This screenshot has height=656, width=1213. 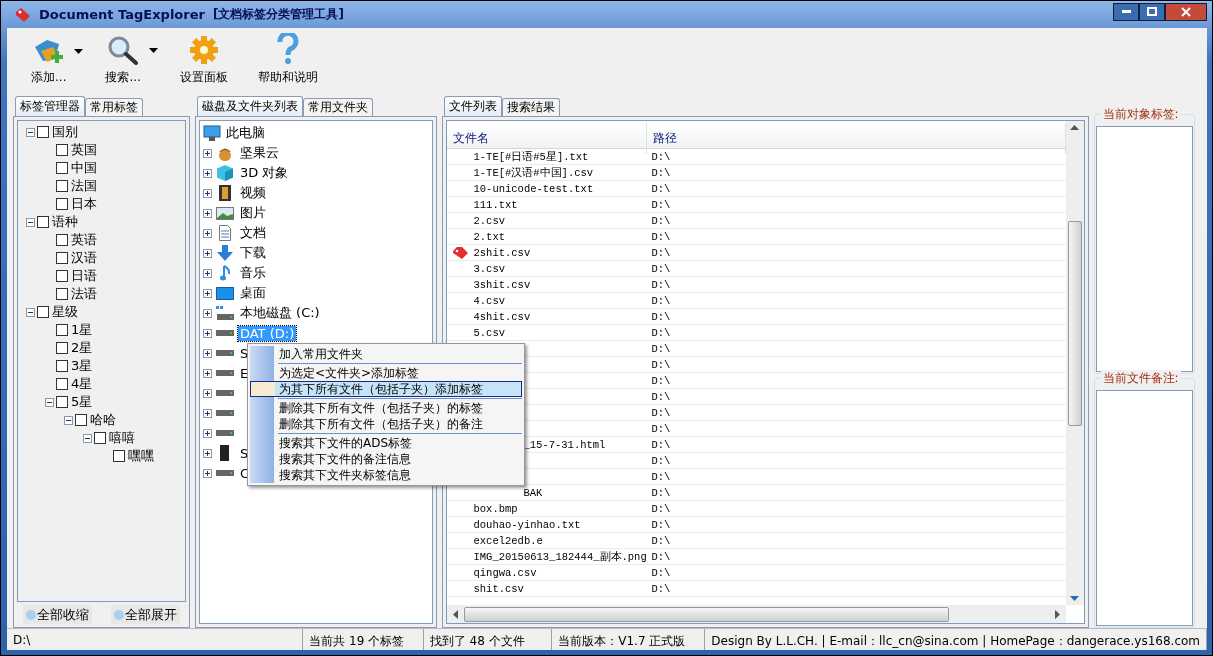 What do you see at coordinates (252, 233) in the screenshot?
I see `tree-item: 文档` at bounding box center [252, 233].